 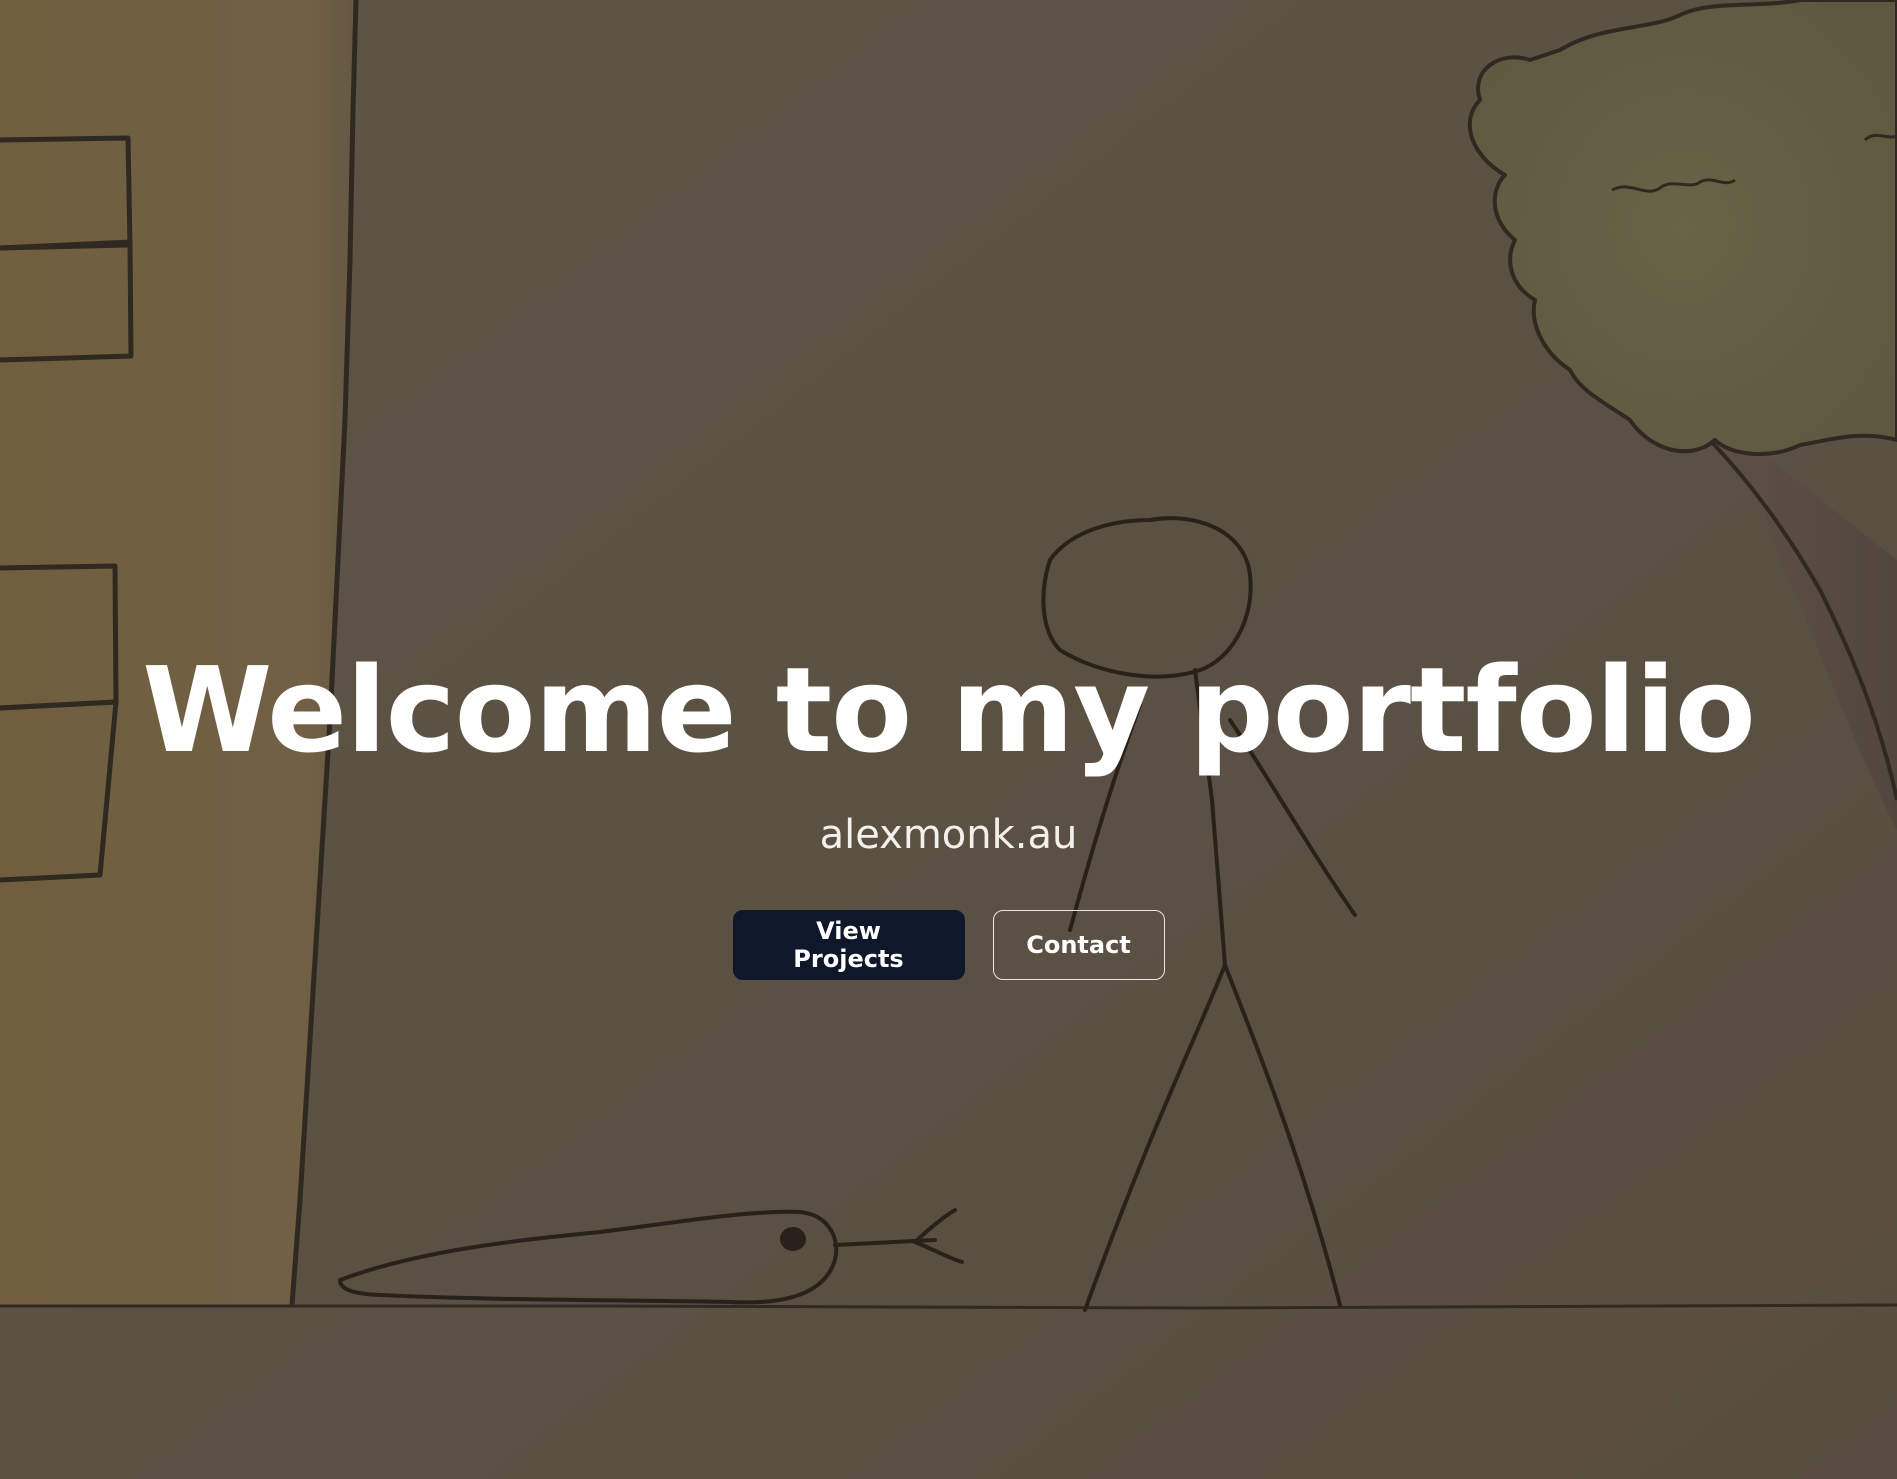 I want to click on hero-actions: View Projects Contact, so click(x=948, y=945).